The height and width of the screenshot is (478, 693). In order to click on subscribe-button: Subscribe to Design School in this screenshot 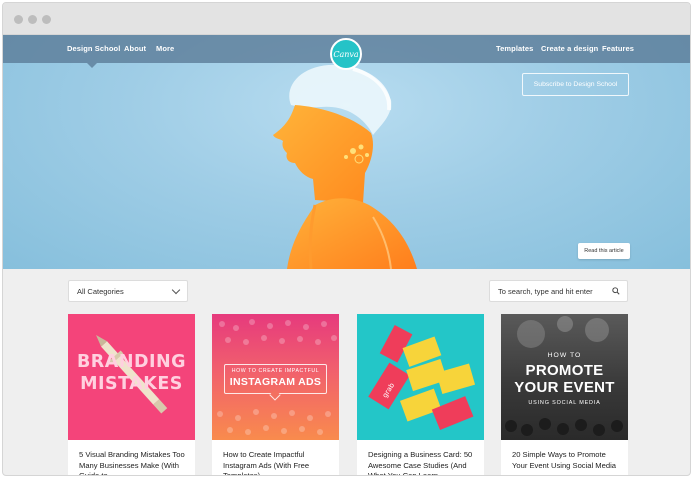, I will do `click(575, 84)`.